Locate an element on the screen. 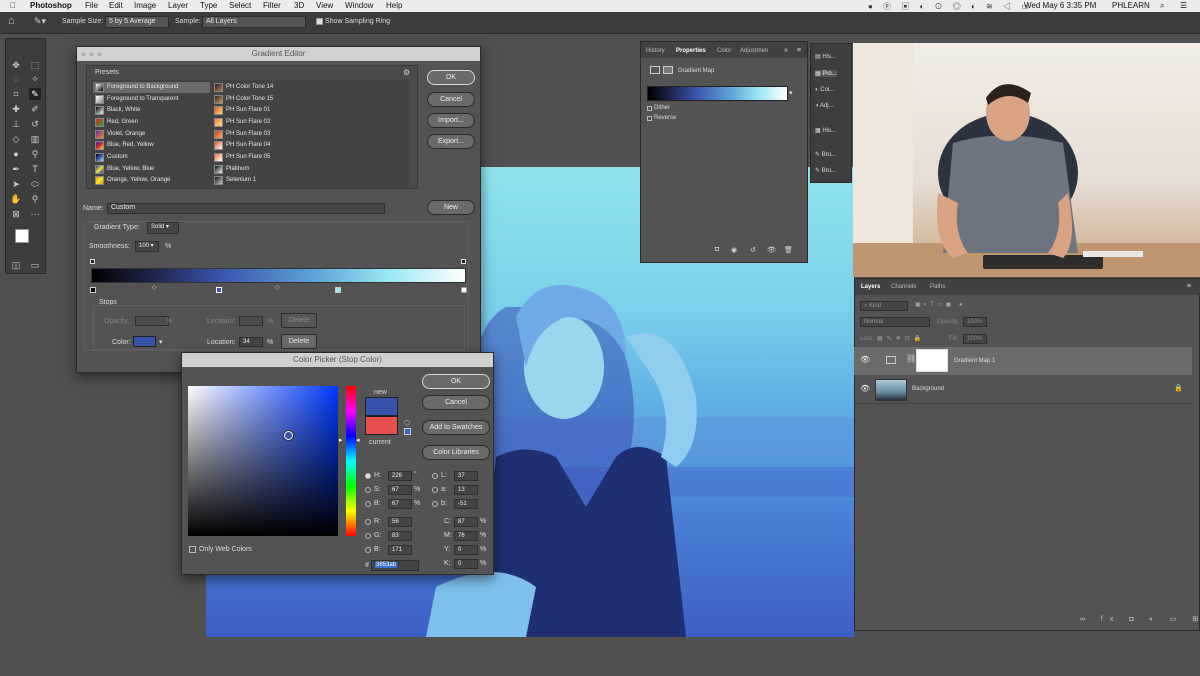 Image resolution: width=1200 pixels, height=676 pixels. brush-tool-icon: ✐ is located at coordinates (35, 109).